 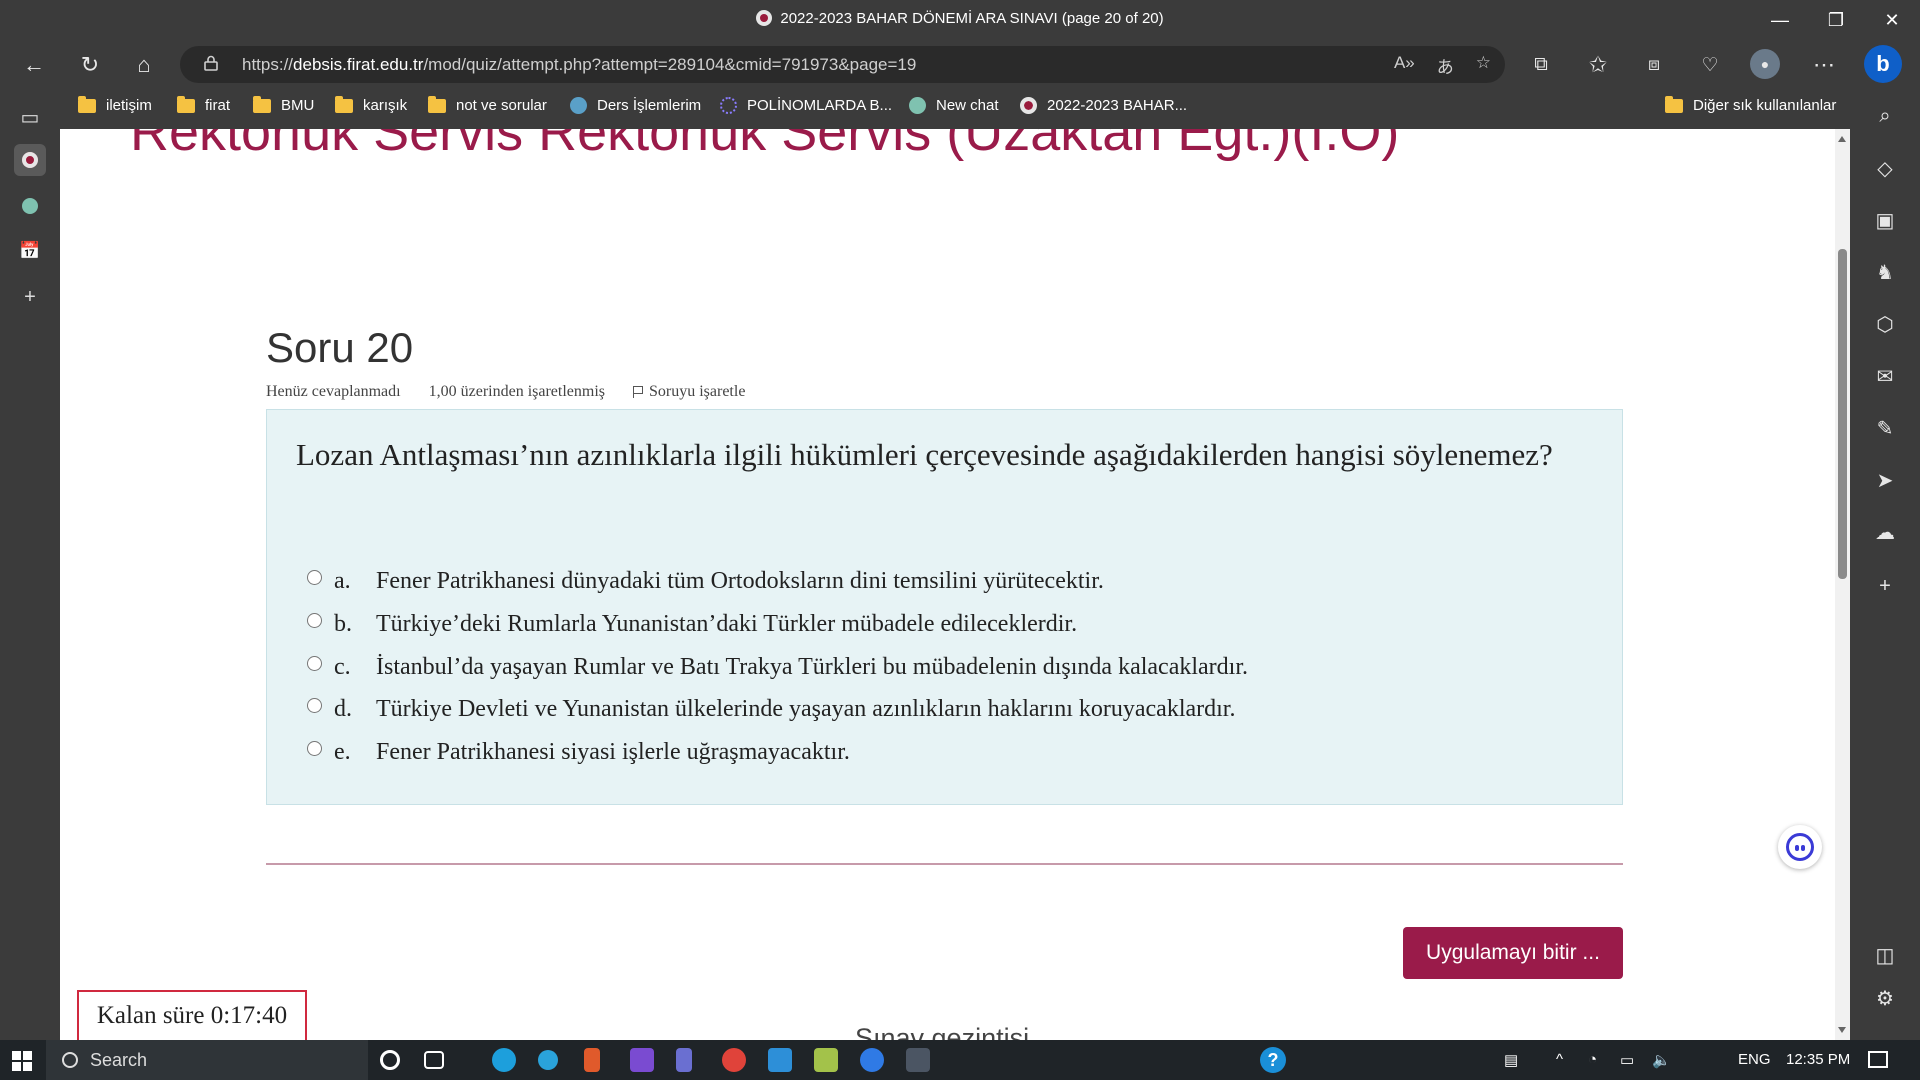 What do you see at coordinates (635, 105) in the screenshot?
I see `bookmark-ders-islemlerim: Ders İşlemlerim` at bounding box center [635, 105].